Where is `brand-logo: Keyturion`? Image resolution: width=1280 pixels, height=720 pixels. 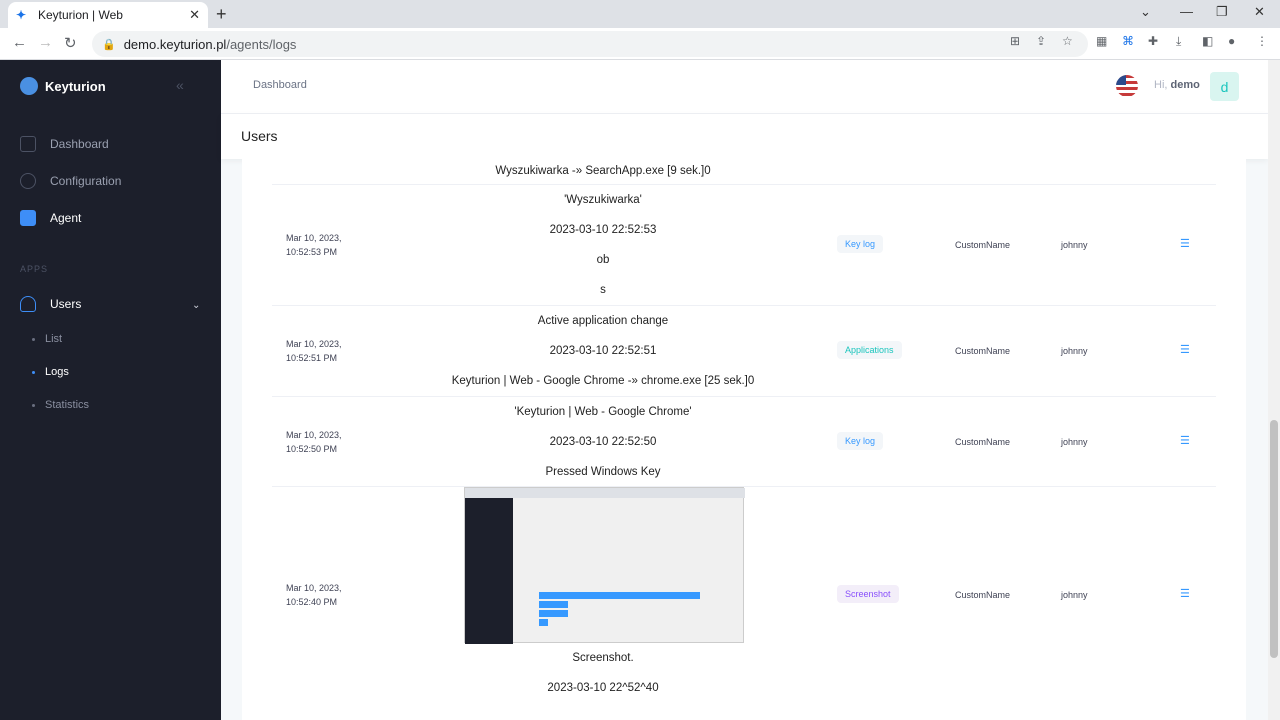
brand-logo: Keyturion is located at coordinates (63, 86).